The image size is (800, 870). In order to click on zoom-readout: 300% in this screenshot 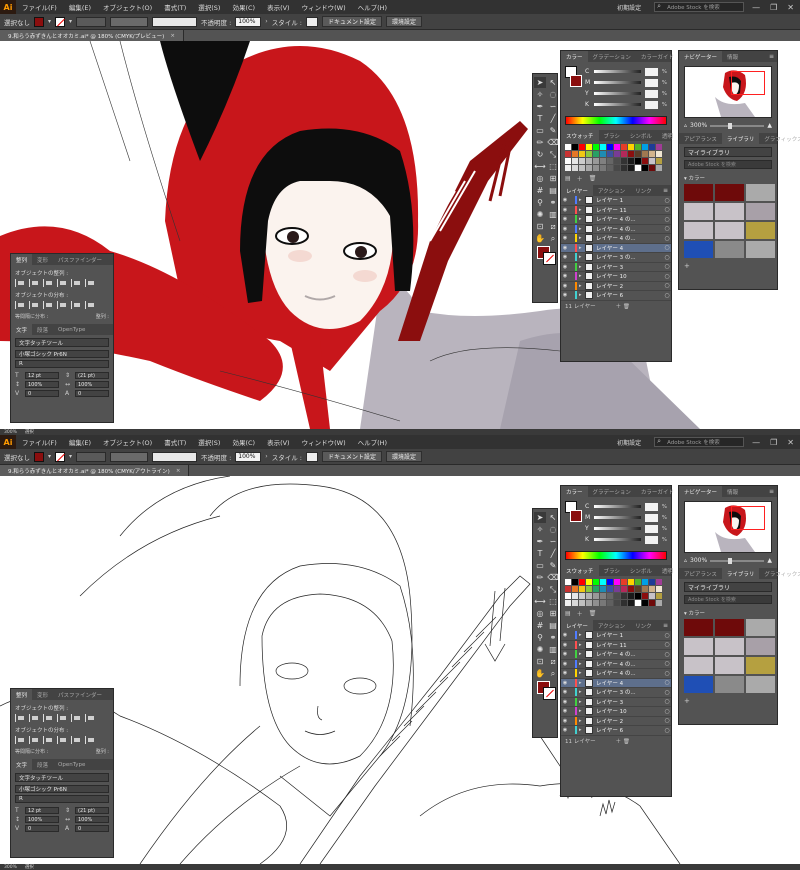, I will do `click(10, 867)`.